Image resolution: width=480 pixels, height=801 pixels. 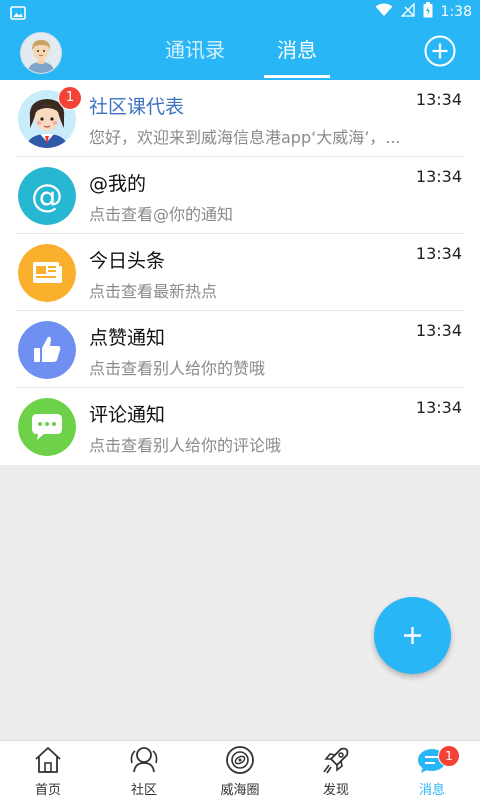 I want to click on nav-messages: 1 消息, so click(x=432, y=771).